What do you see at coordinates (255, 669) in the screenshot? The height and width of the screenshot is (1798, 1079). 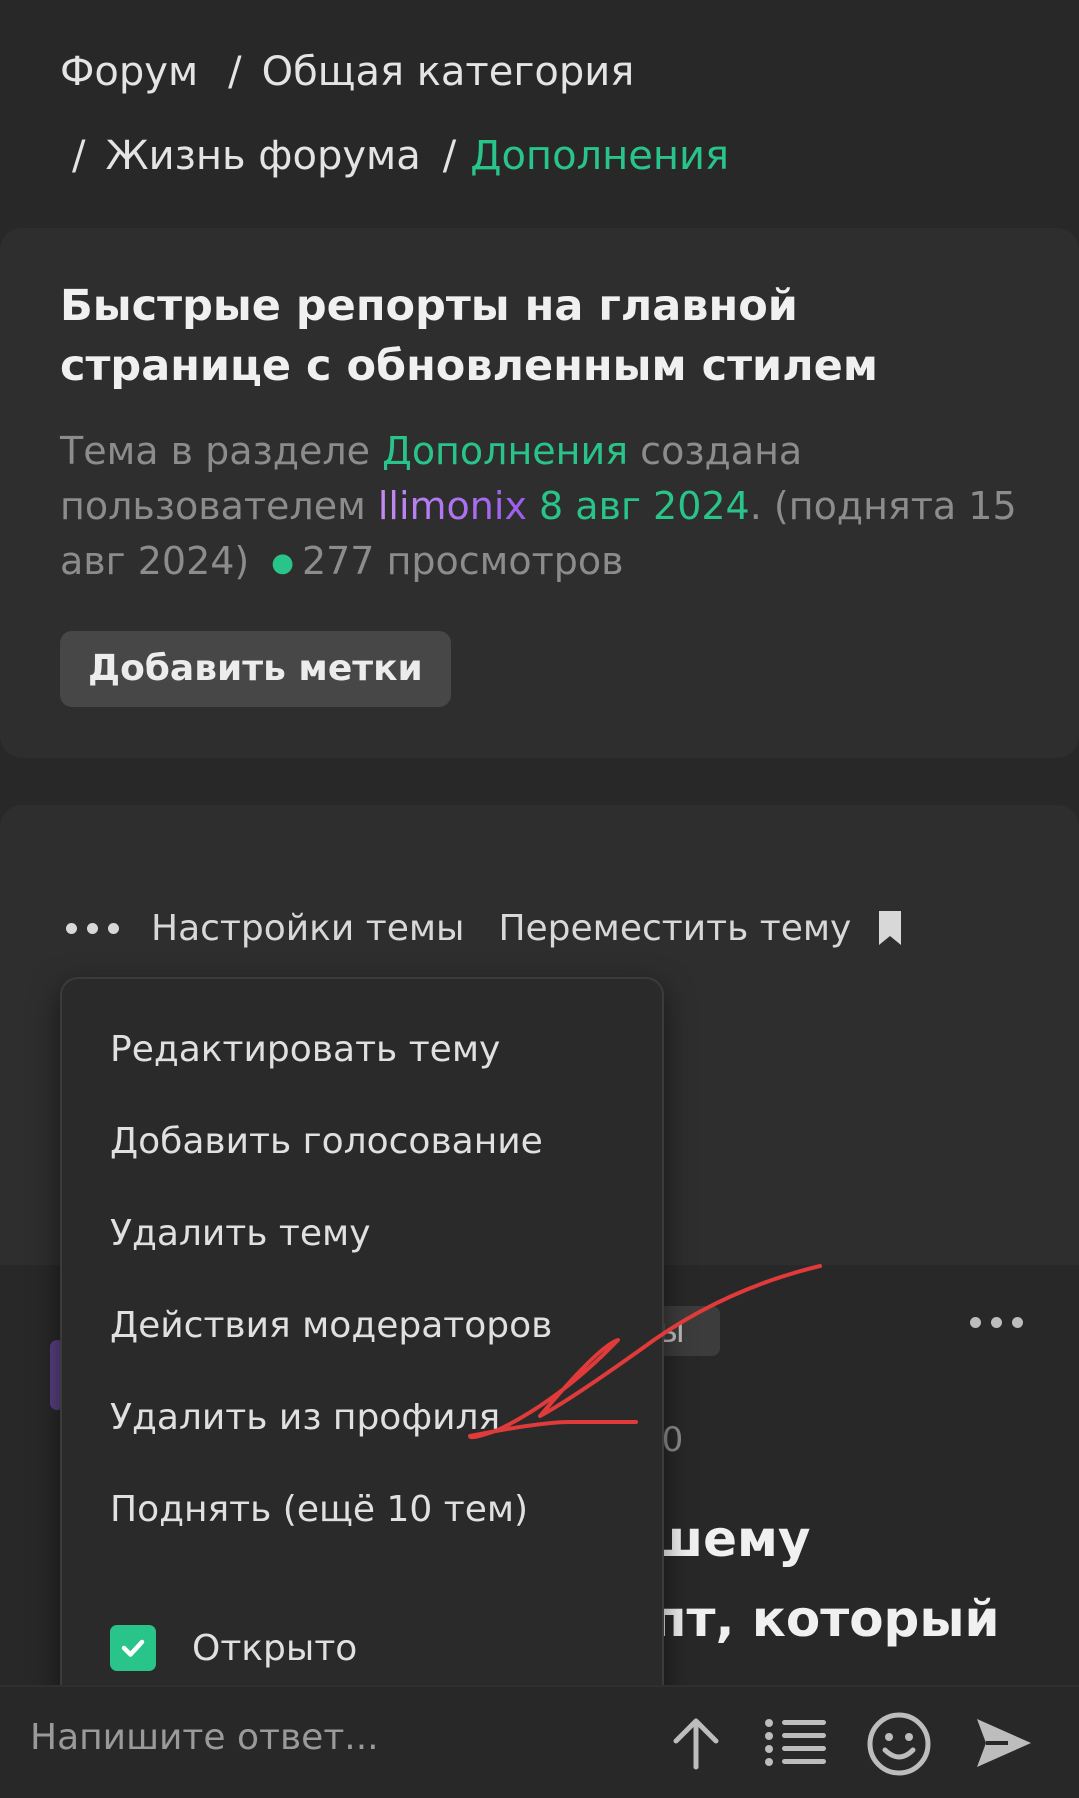 I see `add-tags-button: Добавить метки` at bounding box center [255, 669].